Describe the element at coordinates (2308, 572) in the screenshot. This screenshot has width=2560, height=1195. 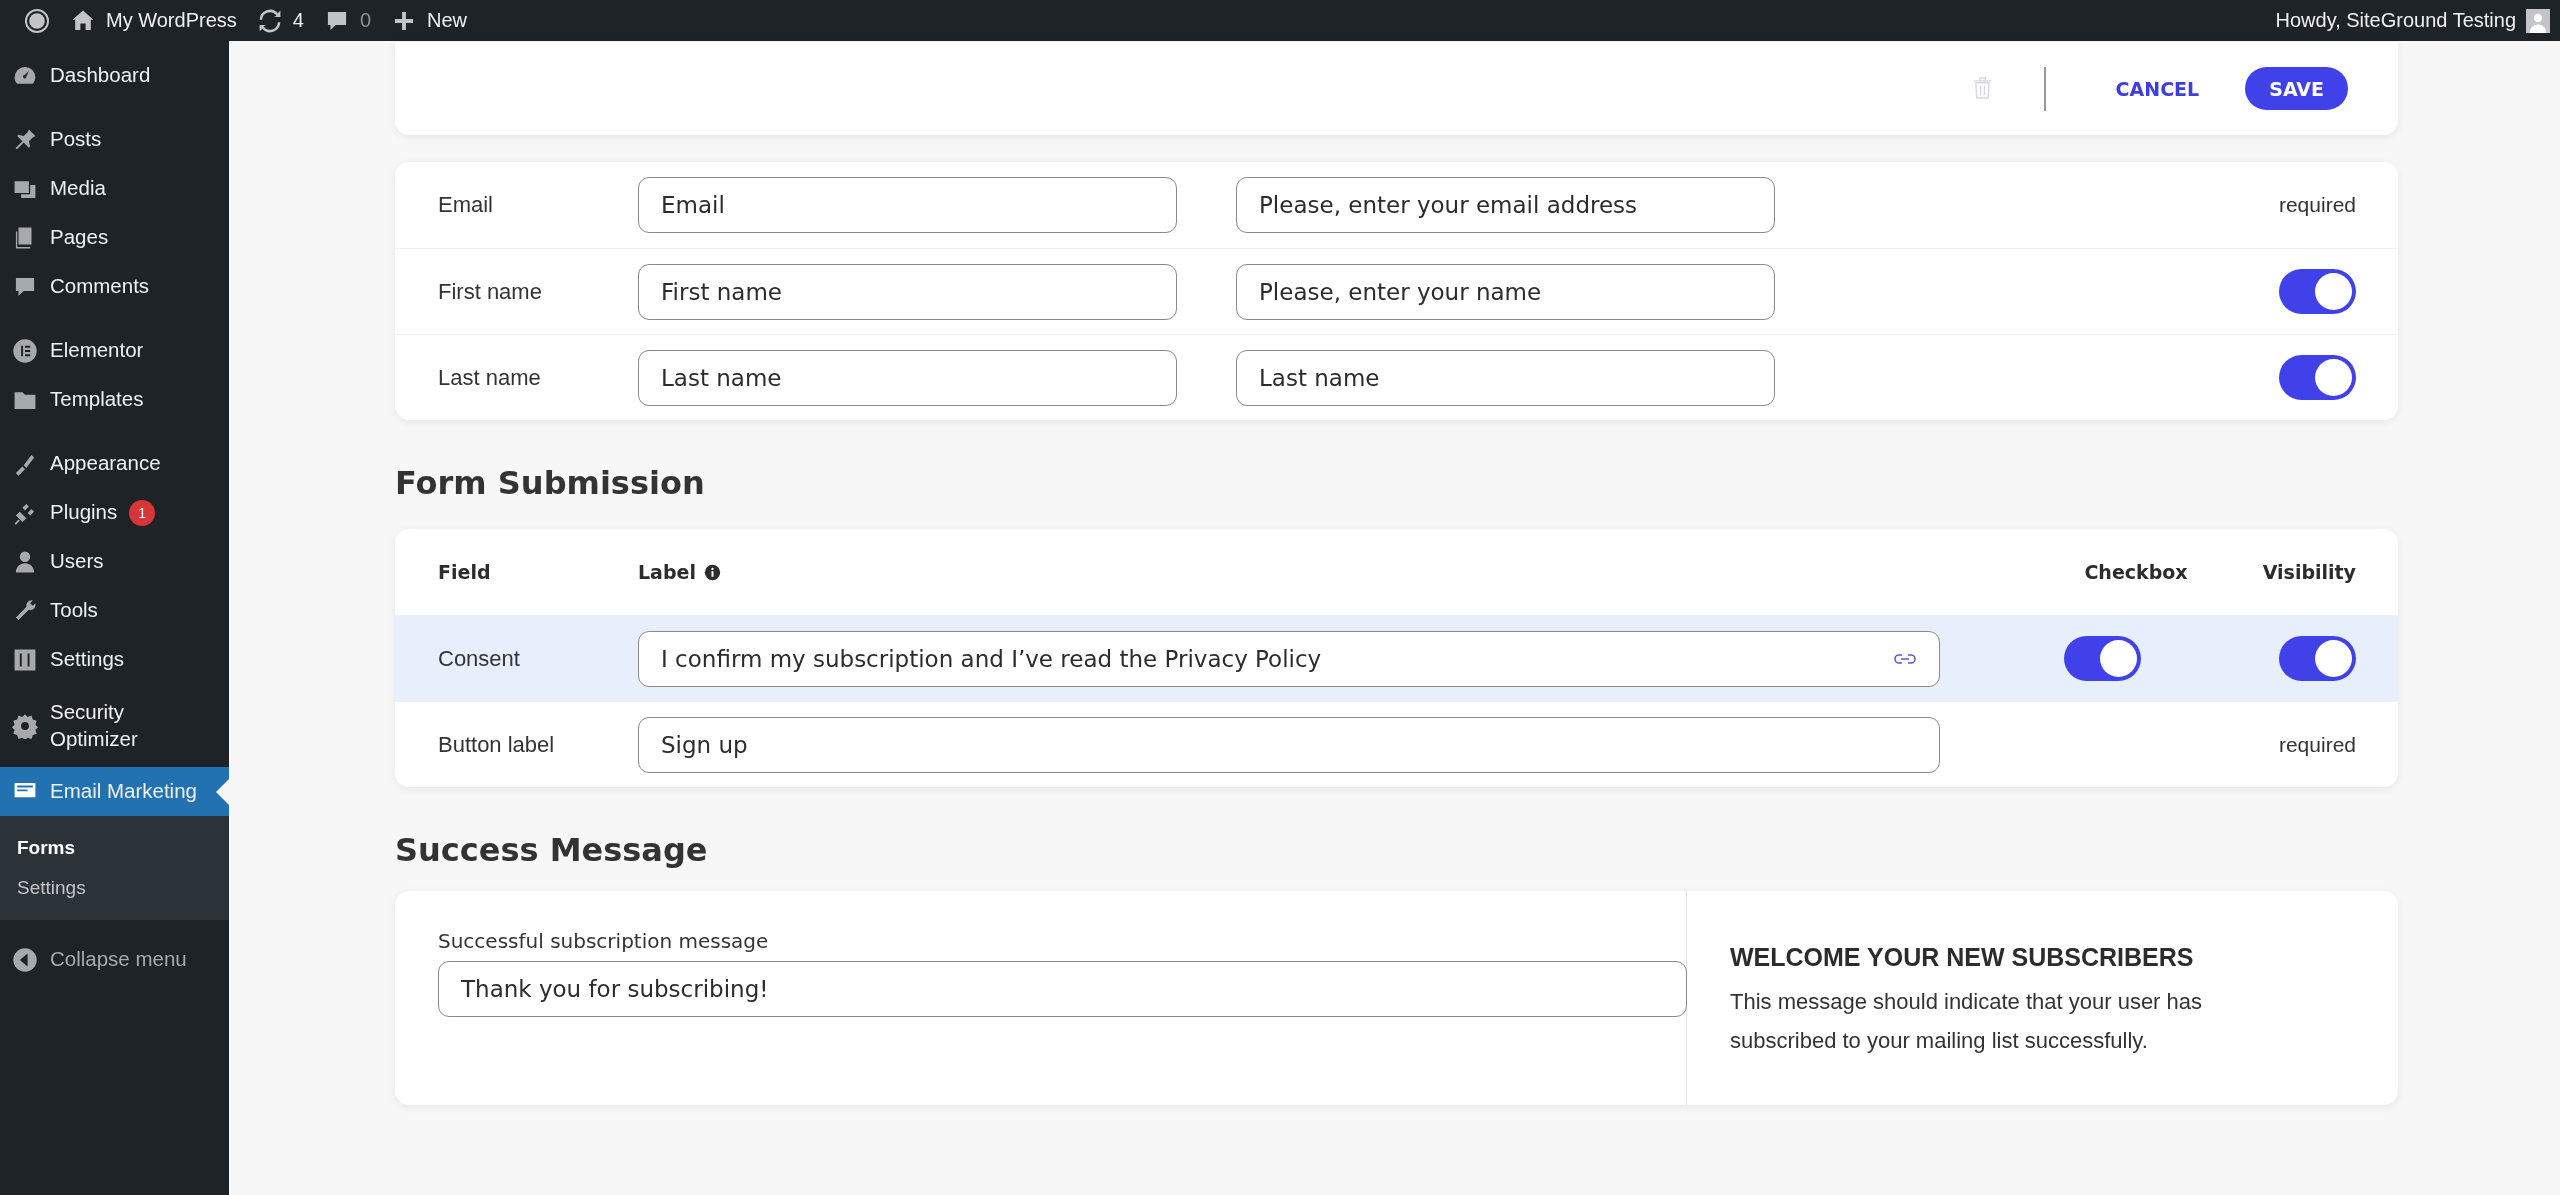
I see `column-header: Visibility` at that location.